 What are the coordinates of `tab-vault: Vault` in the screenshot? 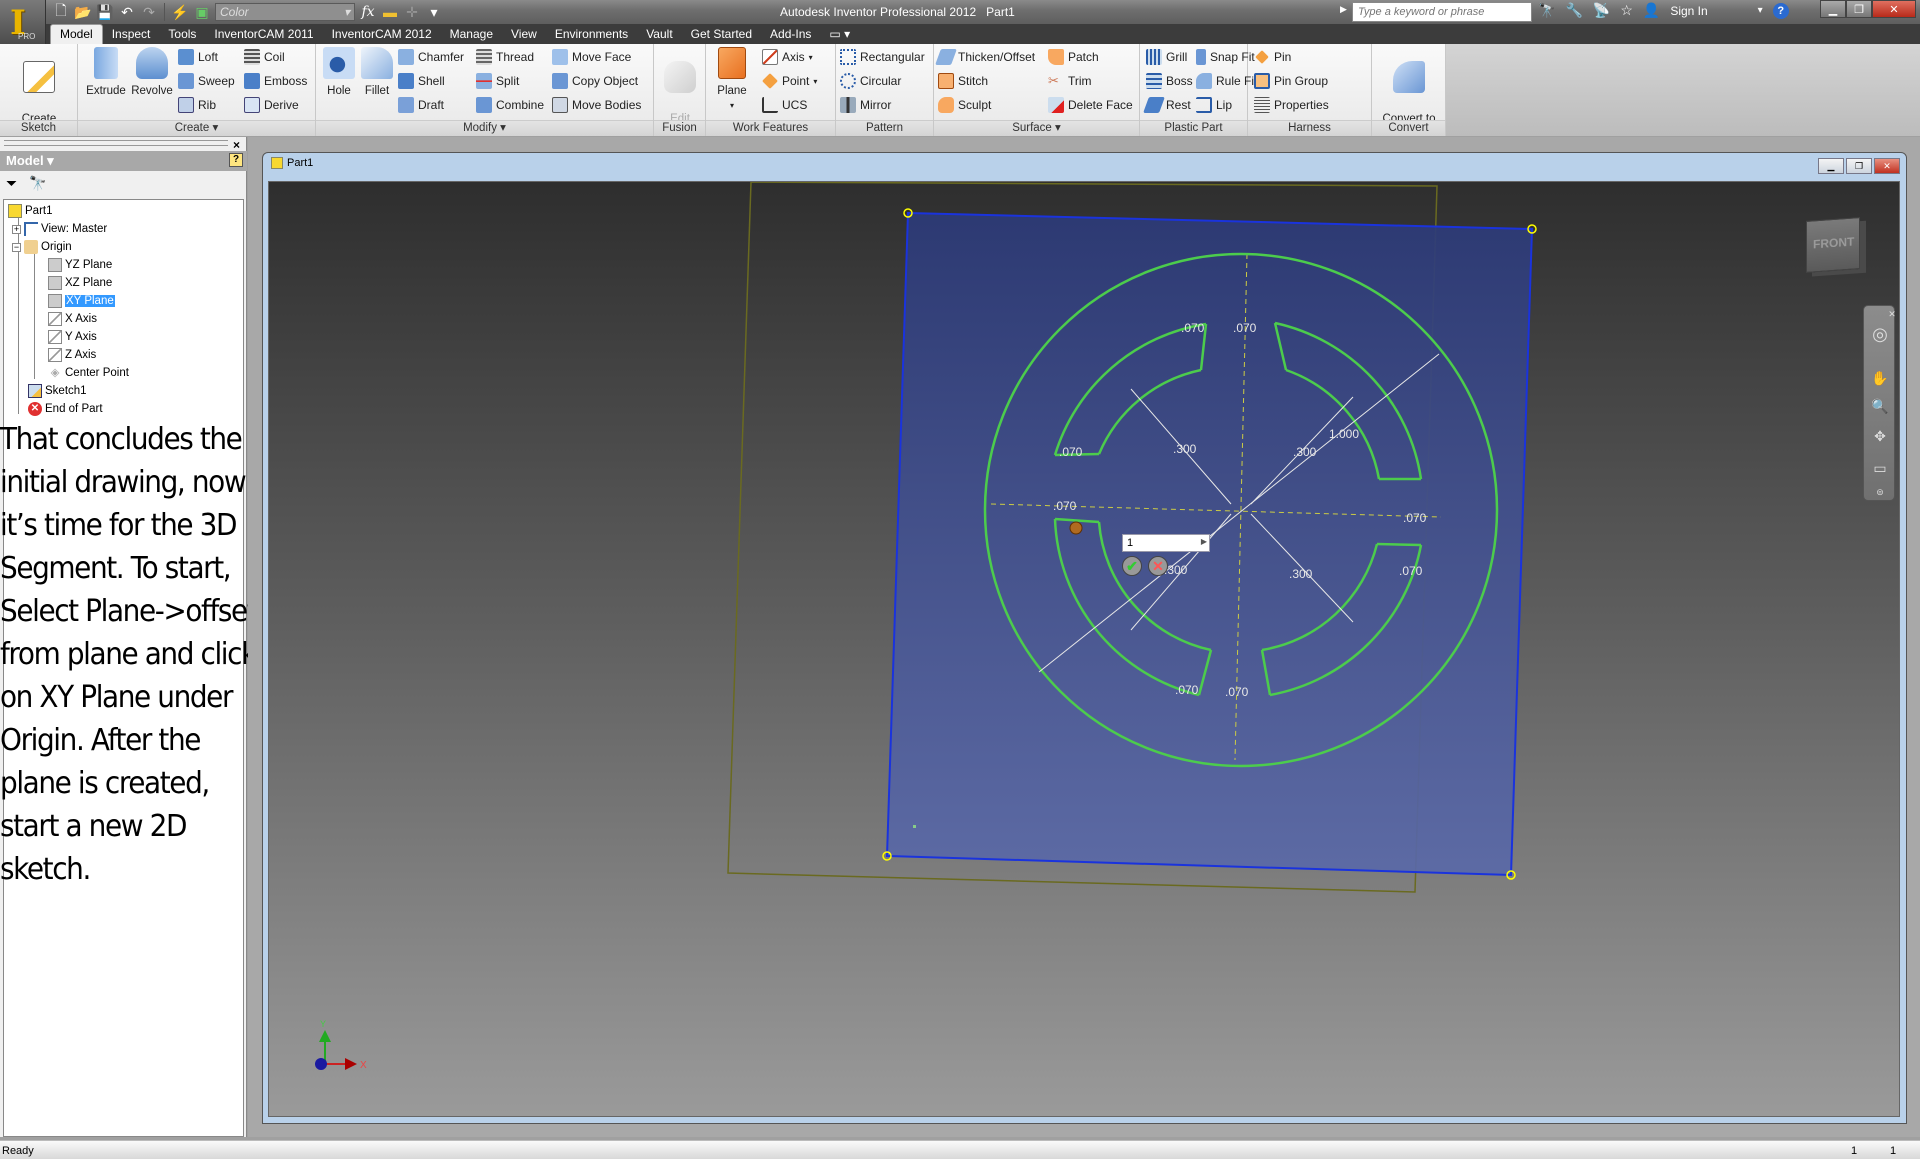 It's located at (659, 34).